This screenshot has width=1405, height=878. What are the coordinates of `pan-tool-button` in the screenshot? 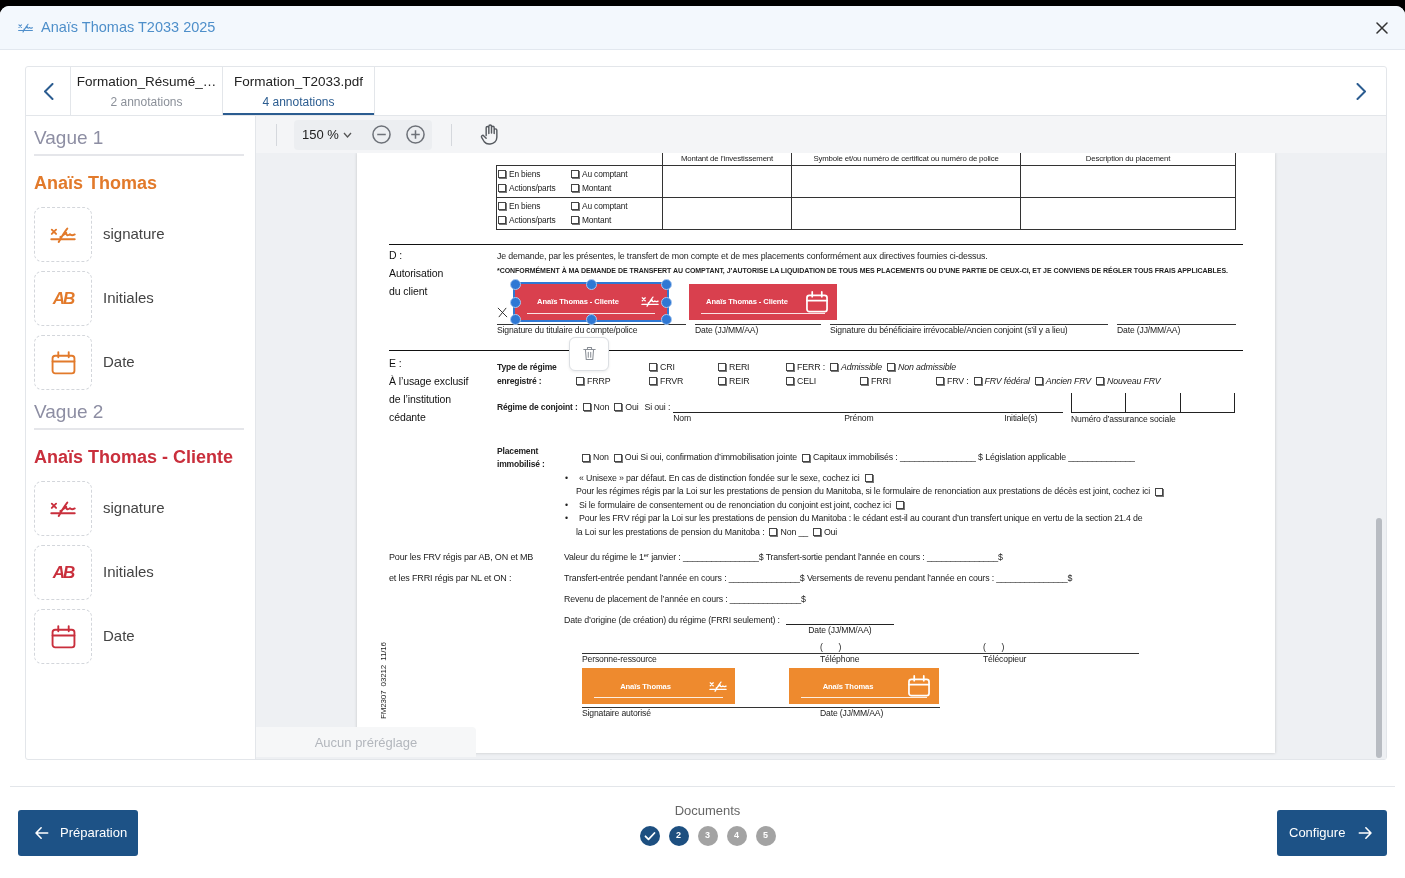 It's located at (489, 134).